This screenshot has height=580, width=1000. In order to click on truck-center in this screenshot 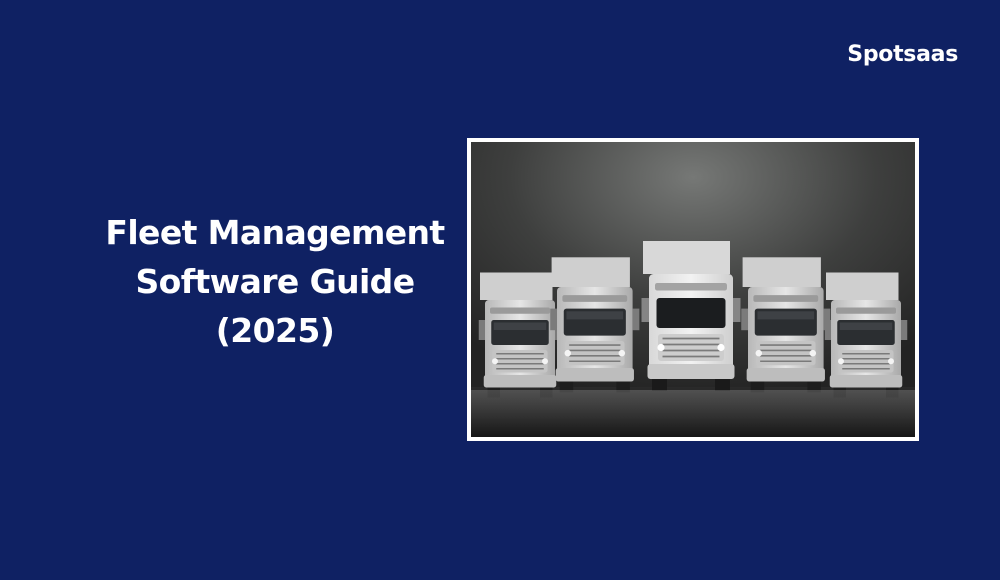, I will do `click(691, 316)`.